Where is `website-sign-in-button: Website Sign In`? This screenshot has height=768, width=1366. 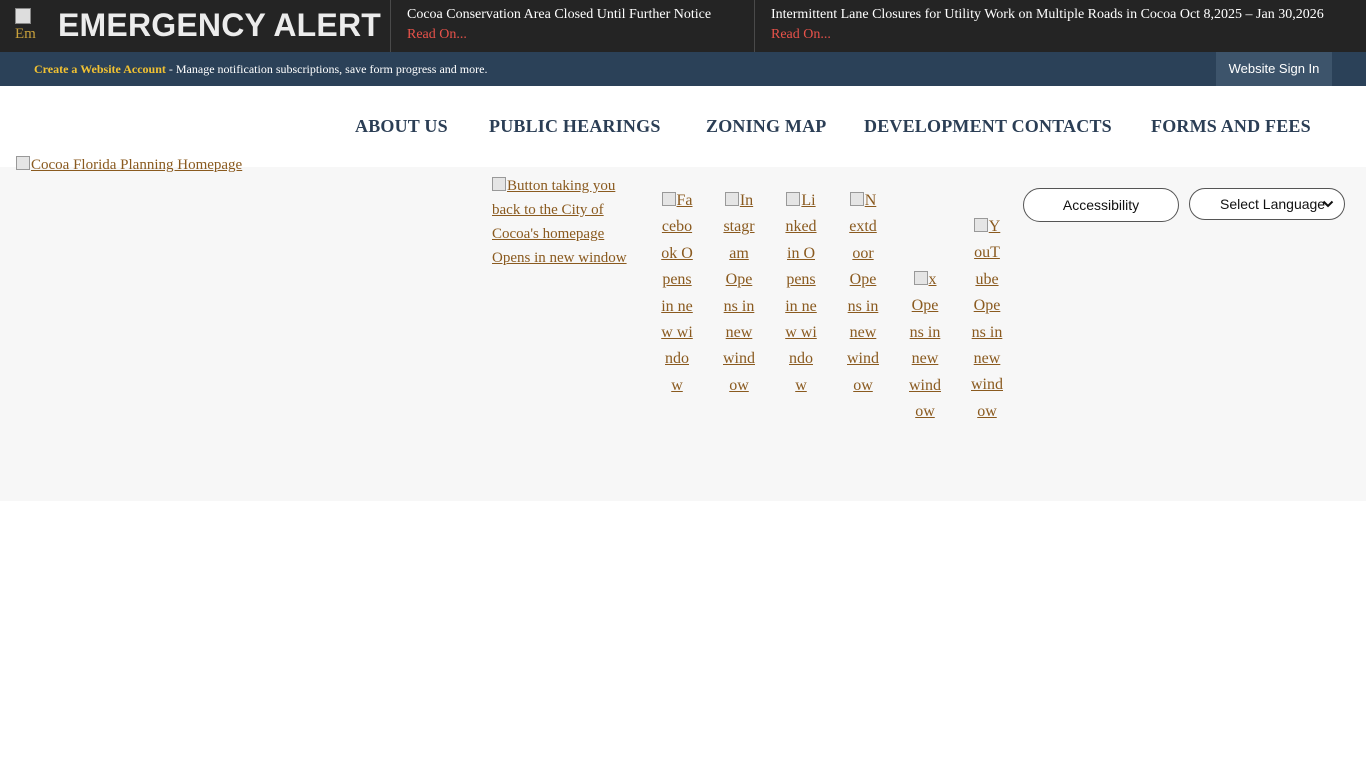
website-sign-in-button: Website Sign In is located at coordinates (1274, 69).